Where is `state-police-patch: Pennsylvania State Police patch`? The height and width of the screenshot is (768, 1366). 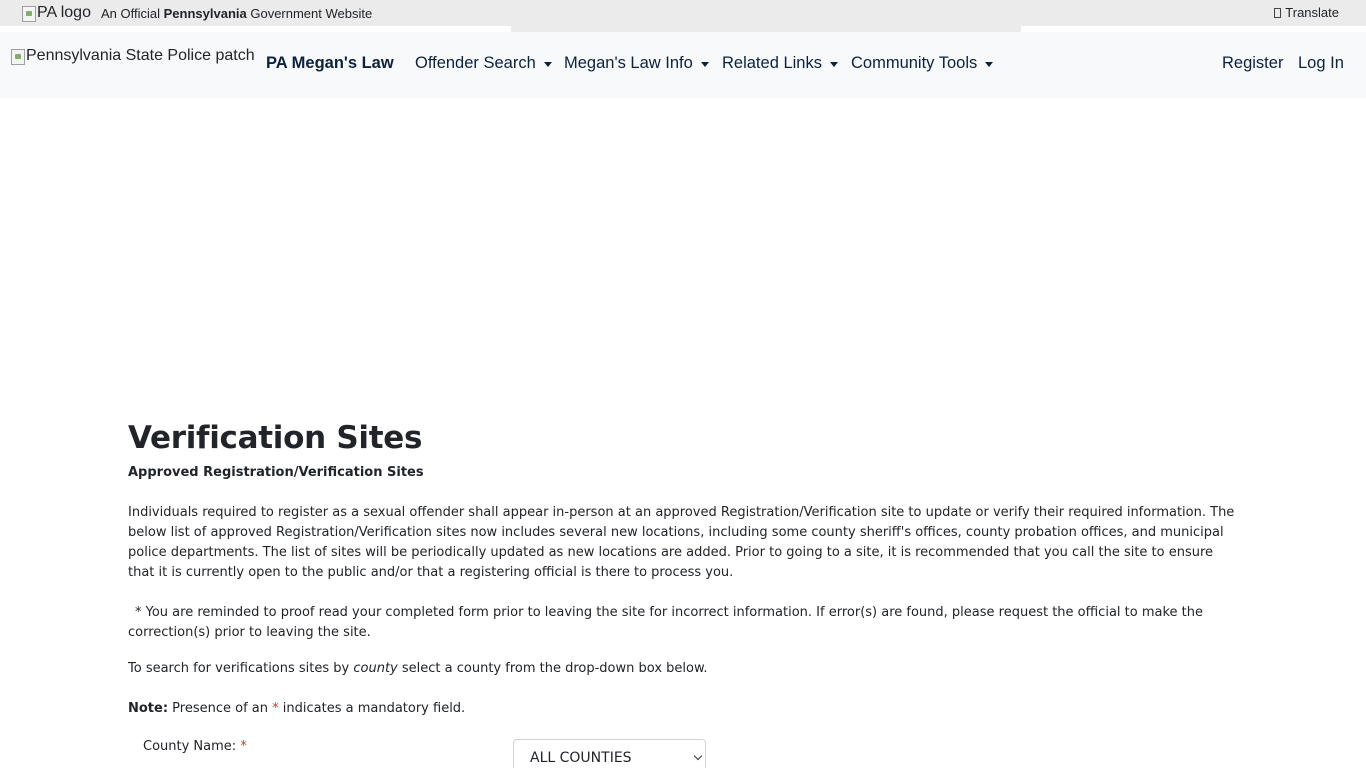
state-police-patch: Pennsylvania State Police patch is located at coordinates (133, 56).